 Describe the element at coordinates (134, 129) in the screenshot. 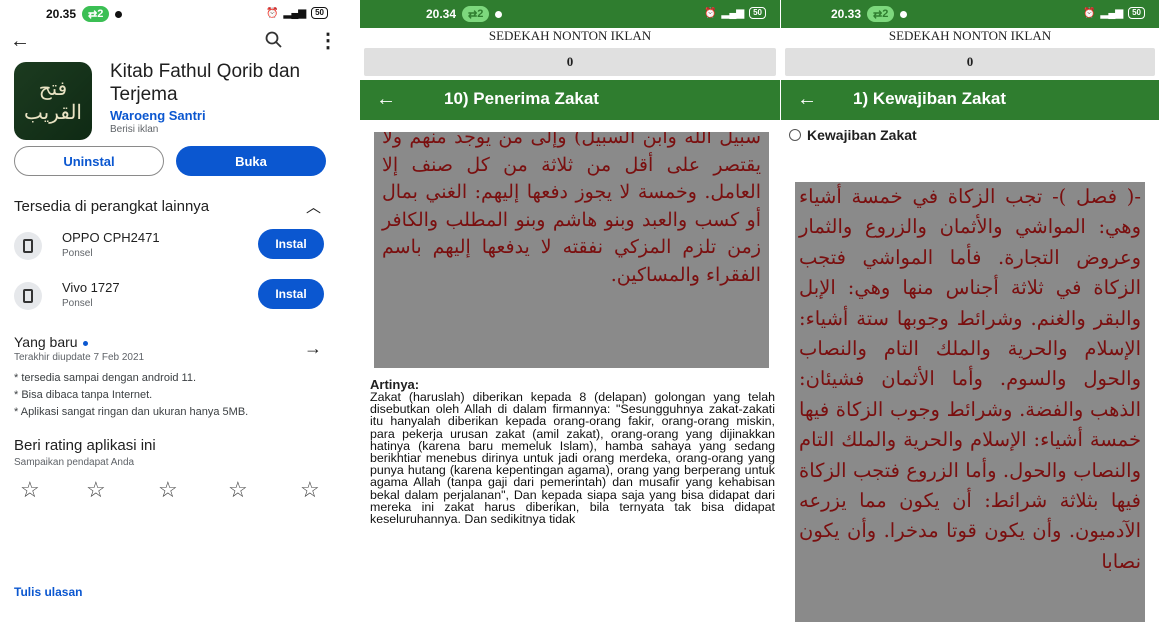

I see `ads-label: Berisi iklan` at that location.